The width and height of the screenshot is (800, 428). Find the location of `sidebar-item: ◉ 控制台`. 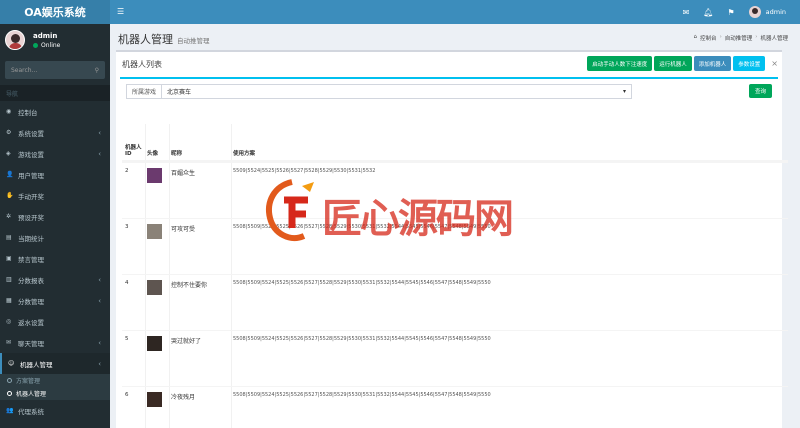

sidebar-item: ◉ 控制台 is located at coordinates (55, 111).